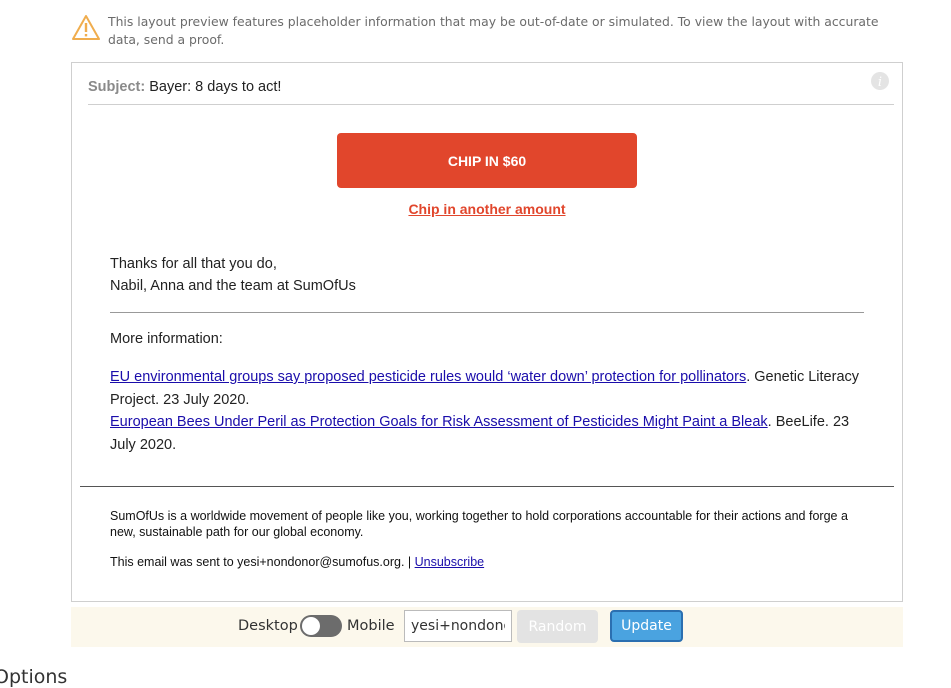 Image resolution: width=951 pixels, height=688 pixels. Describe the element at coordinates (557, 626) in the screenshot. I see `random-button: Random` at that location.